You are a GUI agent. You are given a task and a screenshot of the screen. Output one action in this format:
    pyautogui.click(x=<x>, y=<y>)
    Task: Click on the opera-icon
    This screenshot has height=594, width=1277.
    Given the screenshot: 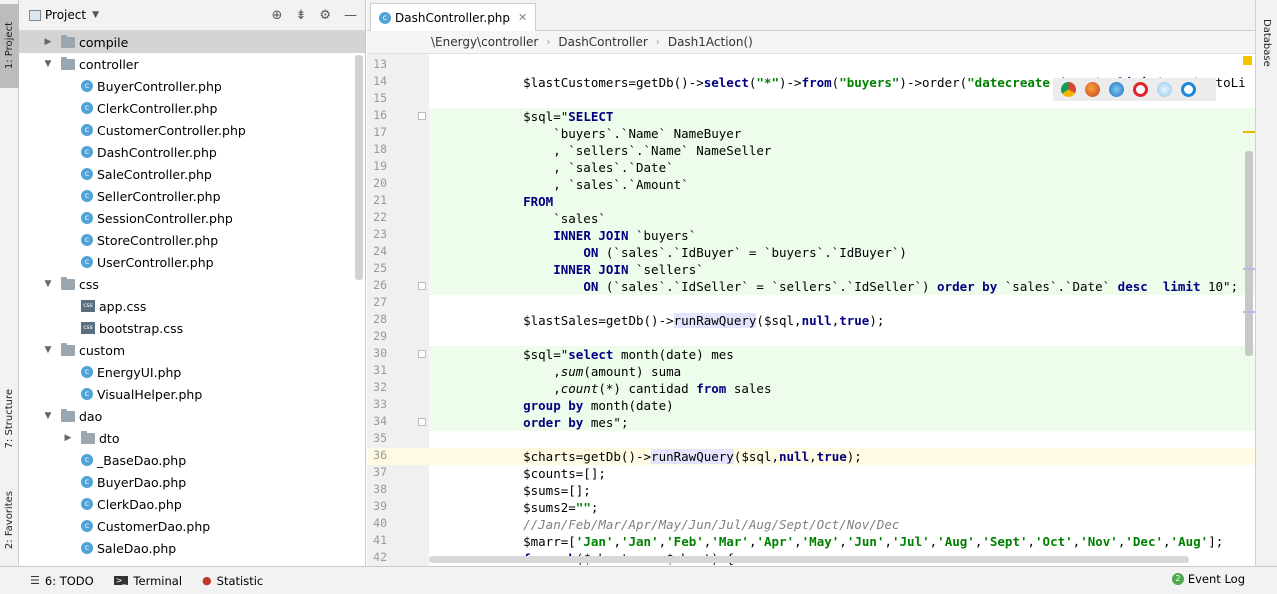 What is the action you would take?
    pyautogui.click(x=1140, y=89)
    